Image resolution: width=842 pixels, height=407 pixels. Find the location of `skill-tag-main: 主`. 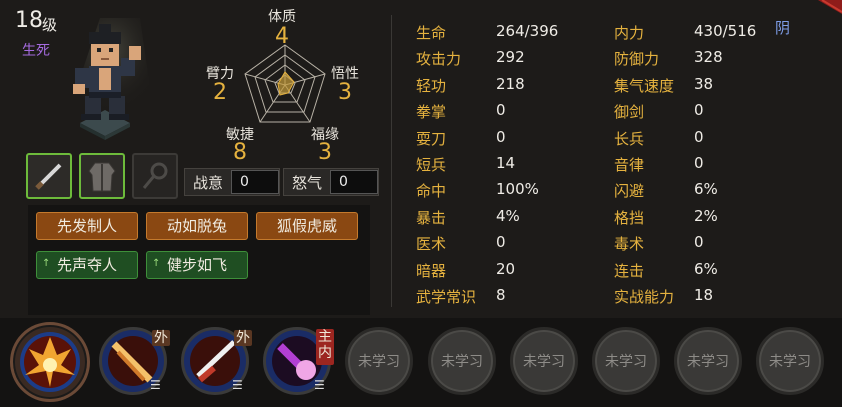

skill-tag-main: 主 is located at coordinates (325, 337).